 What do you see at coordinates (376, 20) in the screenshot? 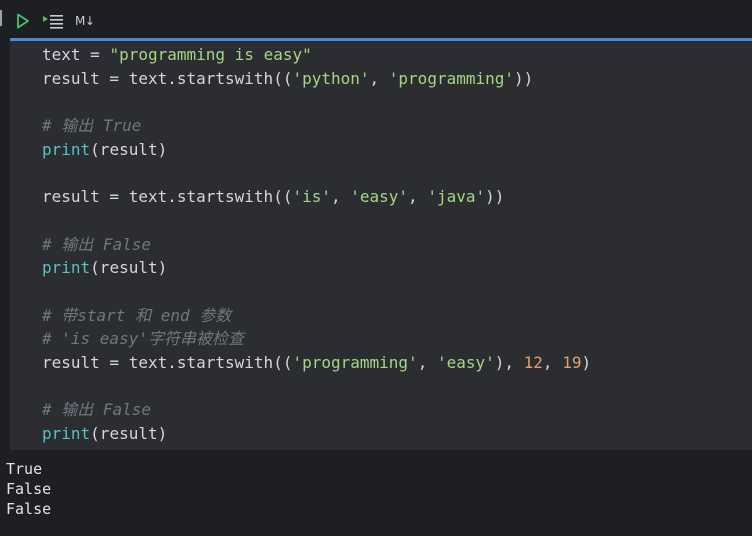
I see `cell-toolbar: M↓` at bounding box center [376, 20].